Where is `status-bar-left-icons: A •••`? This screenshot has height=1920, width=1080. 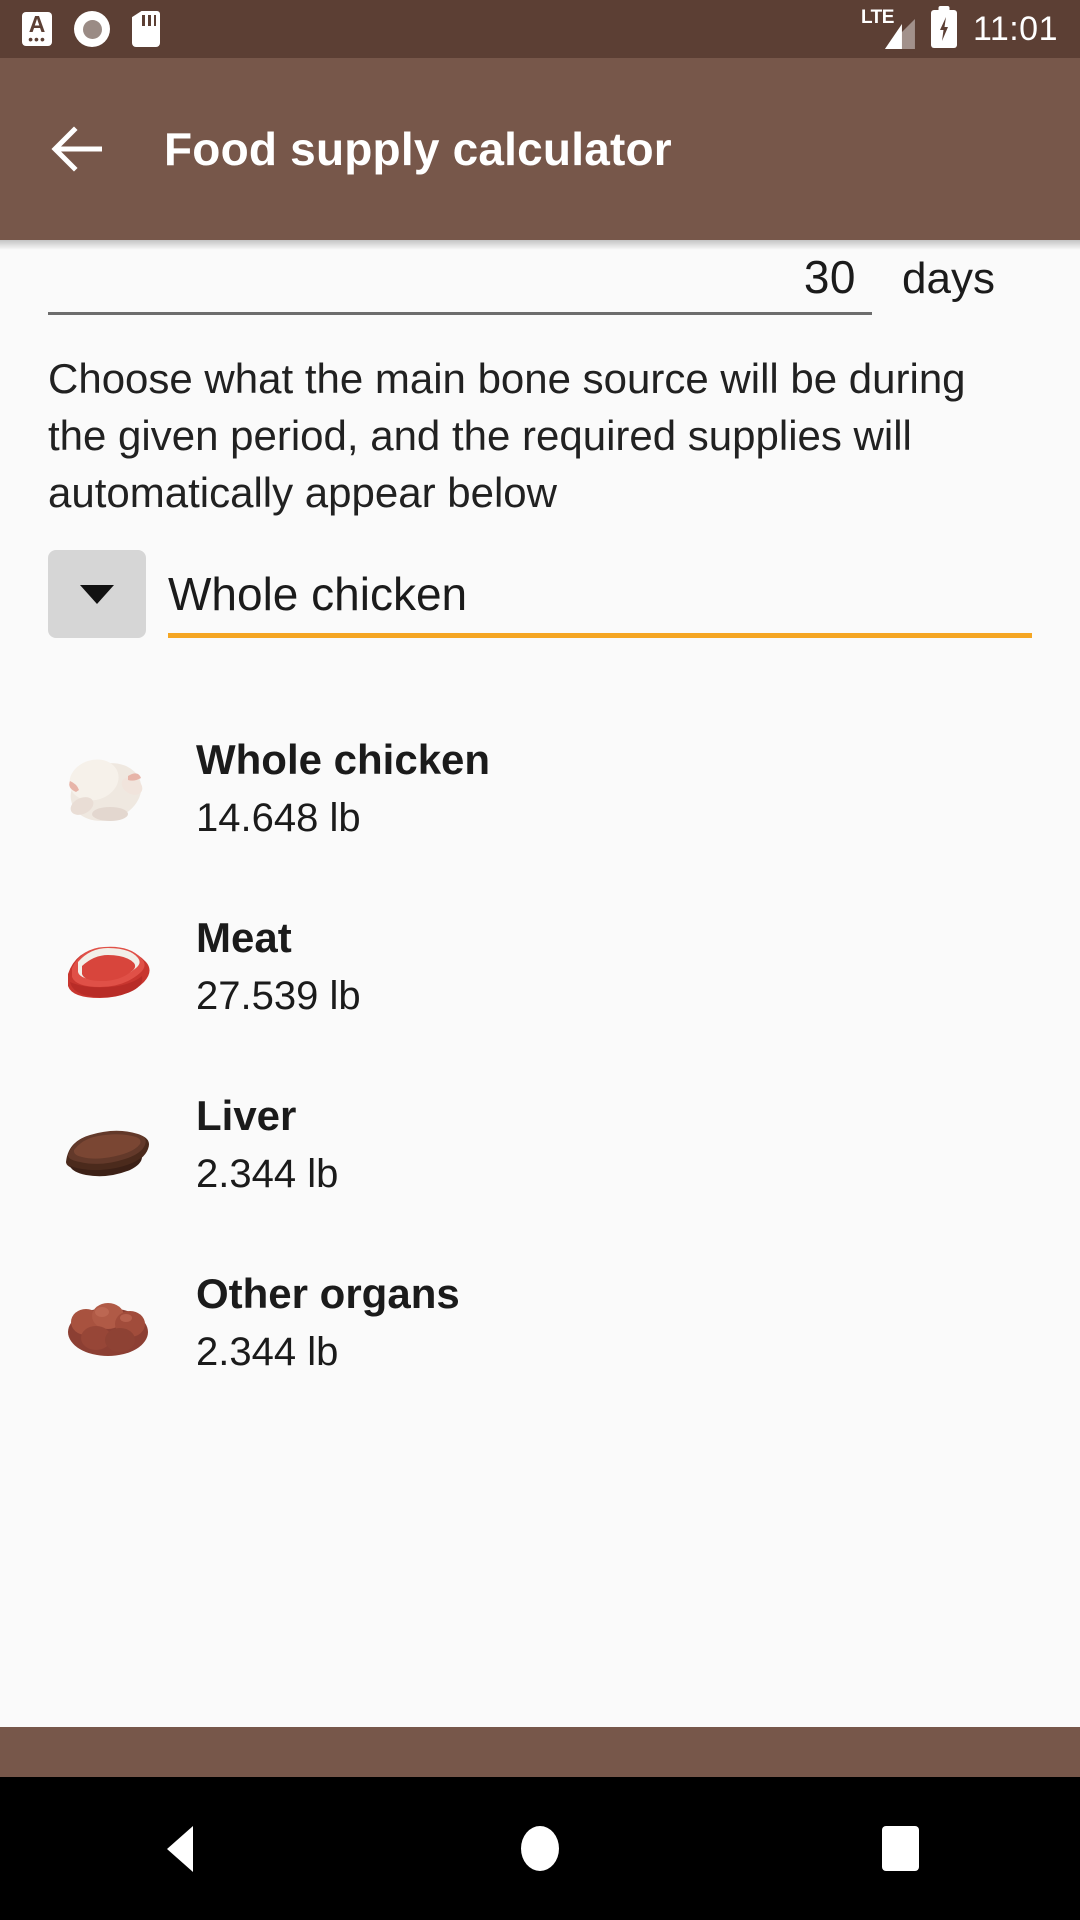
status-bar-left-icons: A ••• is located at coordinates (91, 29).